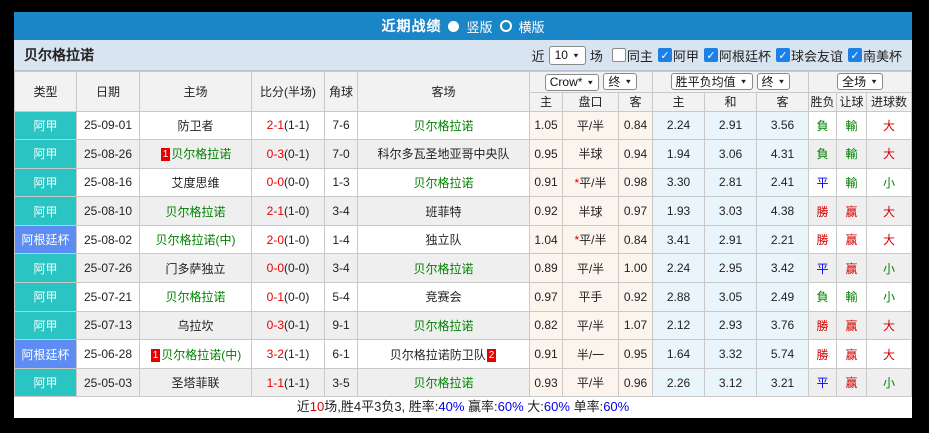  I want to click on filters: 近 10 ▼ 场 ✓同主✓阿甲✓阿根廷杯✓球会友谊✓南美杯, so click(715, 55).